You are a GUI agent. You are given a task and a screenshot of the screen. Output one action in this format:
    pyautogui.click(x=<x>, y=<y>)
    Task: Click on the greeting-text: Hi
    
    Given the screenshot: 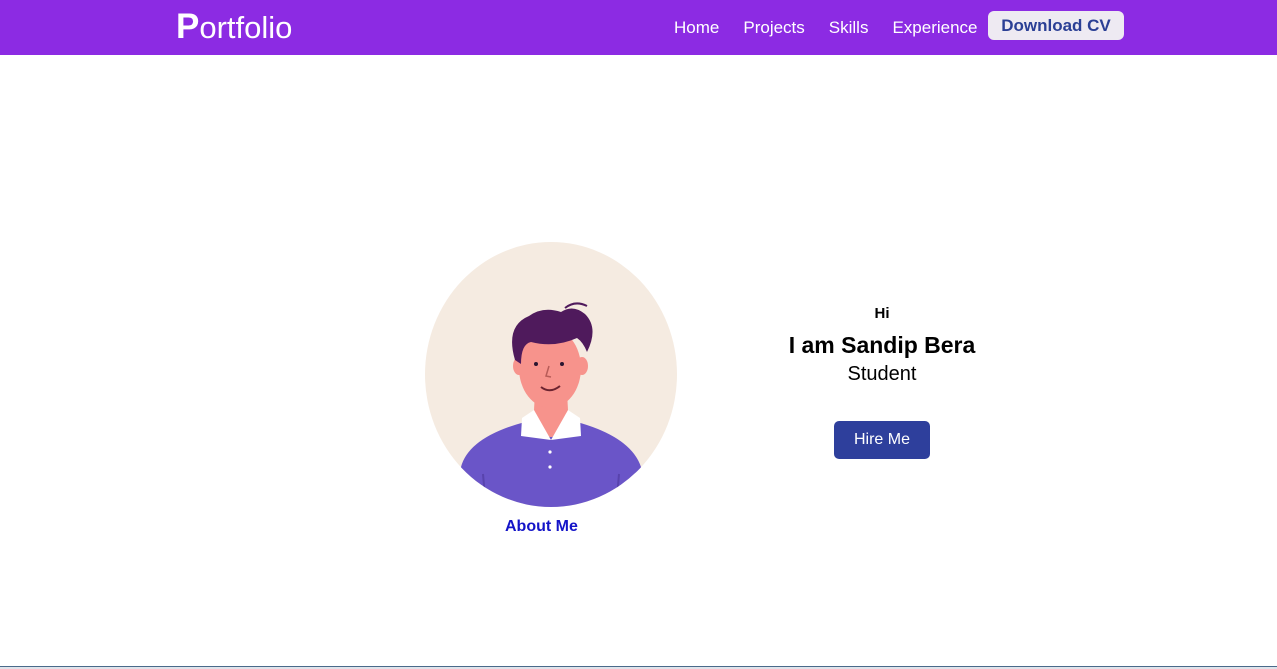 What is the action you would take?
    pyautogui.click(x=882, y=313)
    